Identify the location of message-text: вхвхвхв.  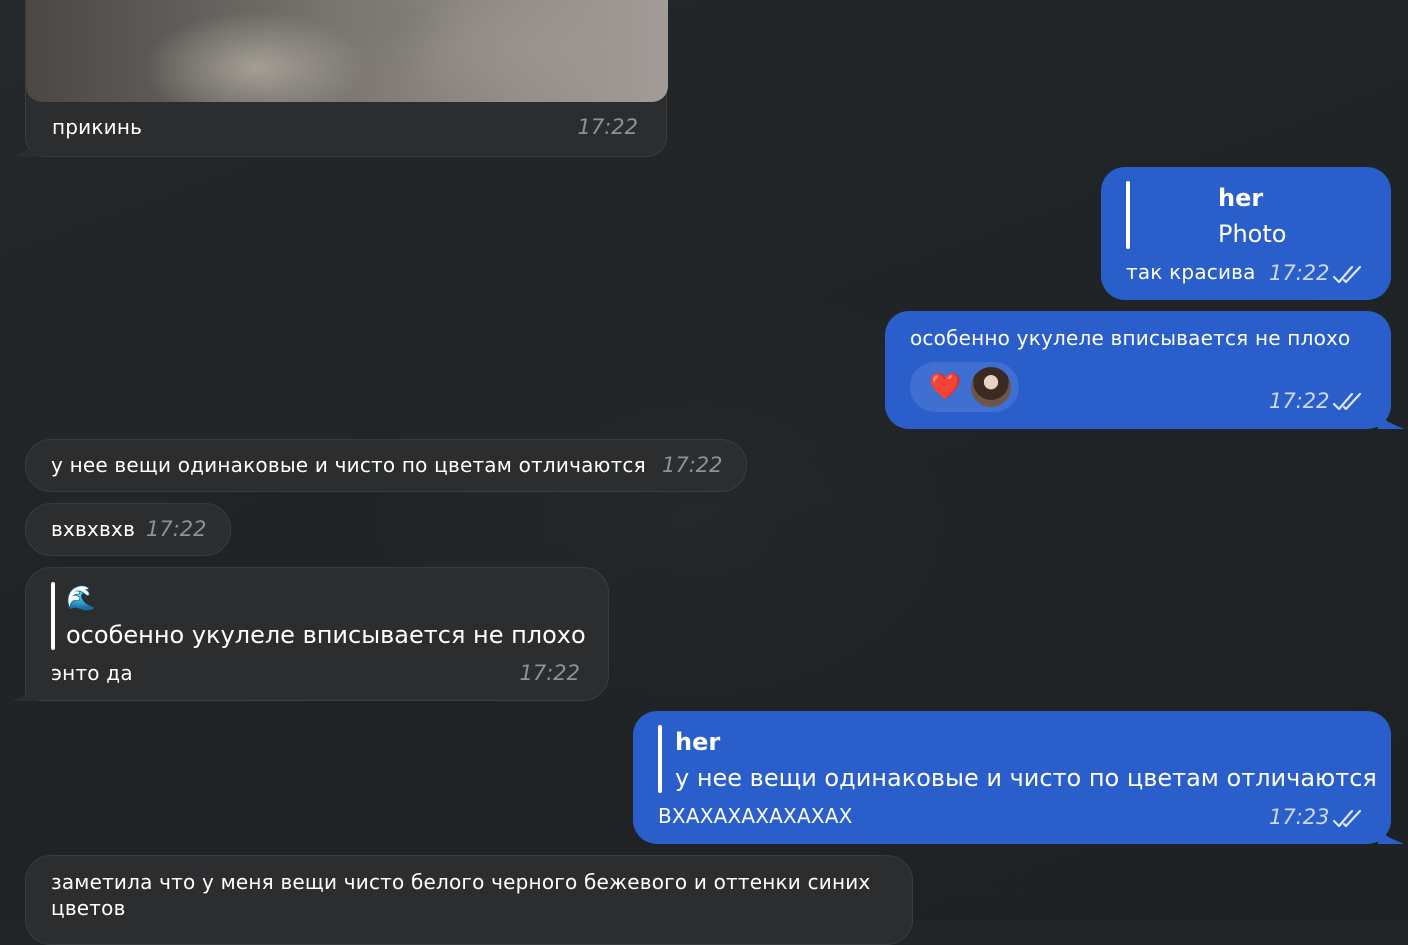
(93, 529).